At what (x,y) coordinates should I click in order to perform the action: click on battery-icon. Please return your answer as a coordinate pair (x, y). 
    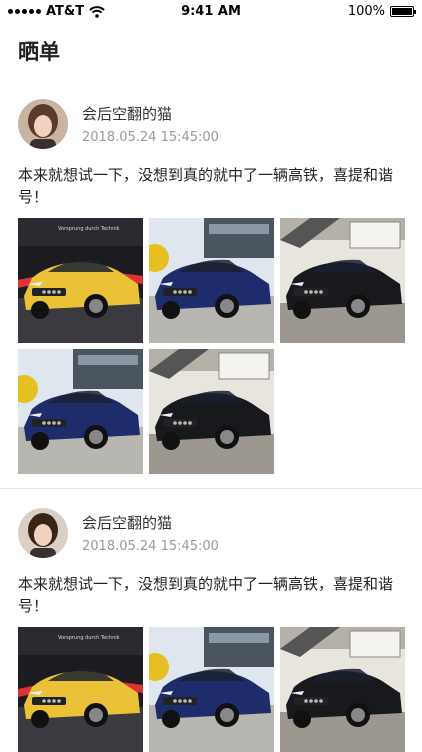
    Looking at the image, I should click on (403, 11).